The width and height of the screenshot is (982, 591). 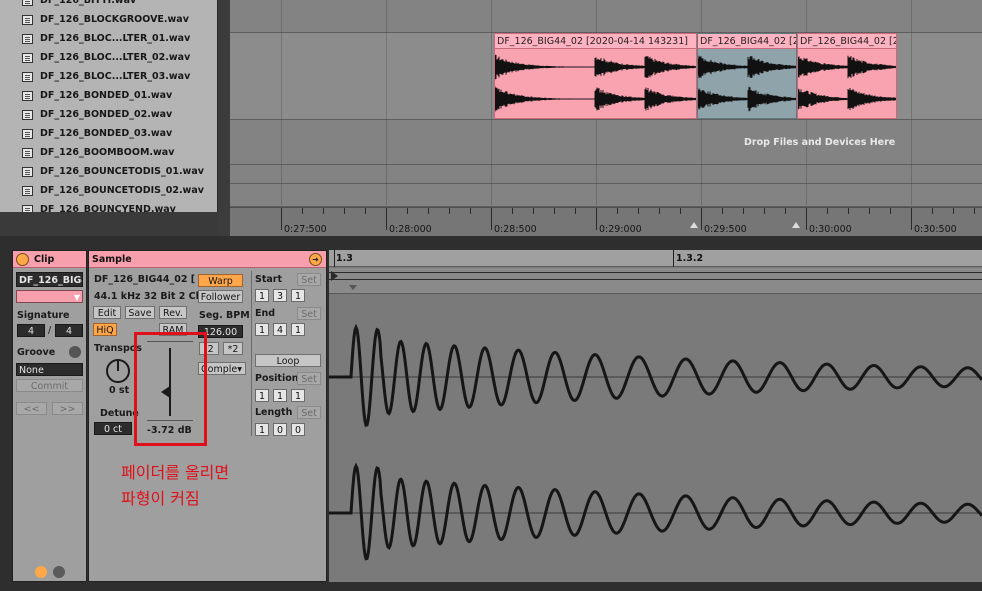 What do you see at coordinates (935, 229) in the screenshot?
I see `timeline-label: 0:30:500` at bounding box center [935, 229].